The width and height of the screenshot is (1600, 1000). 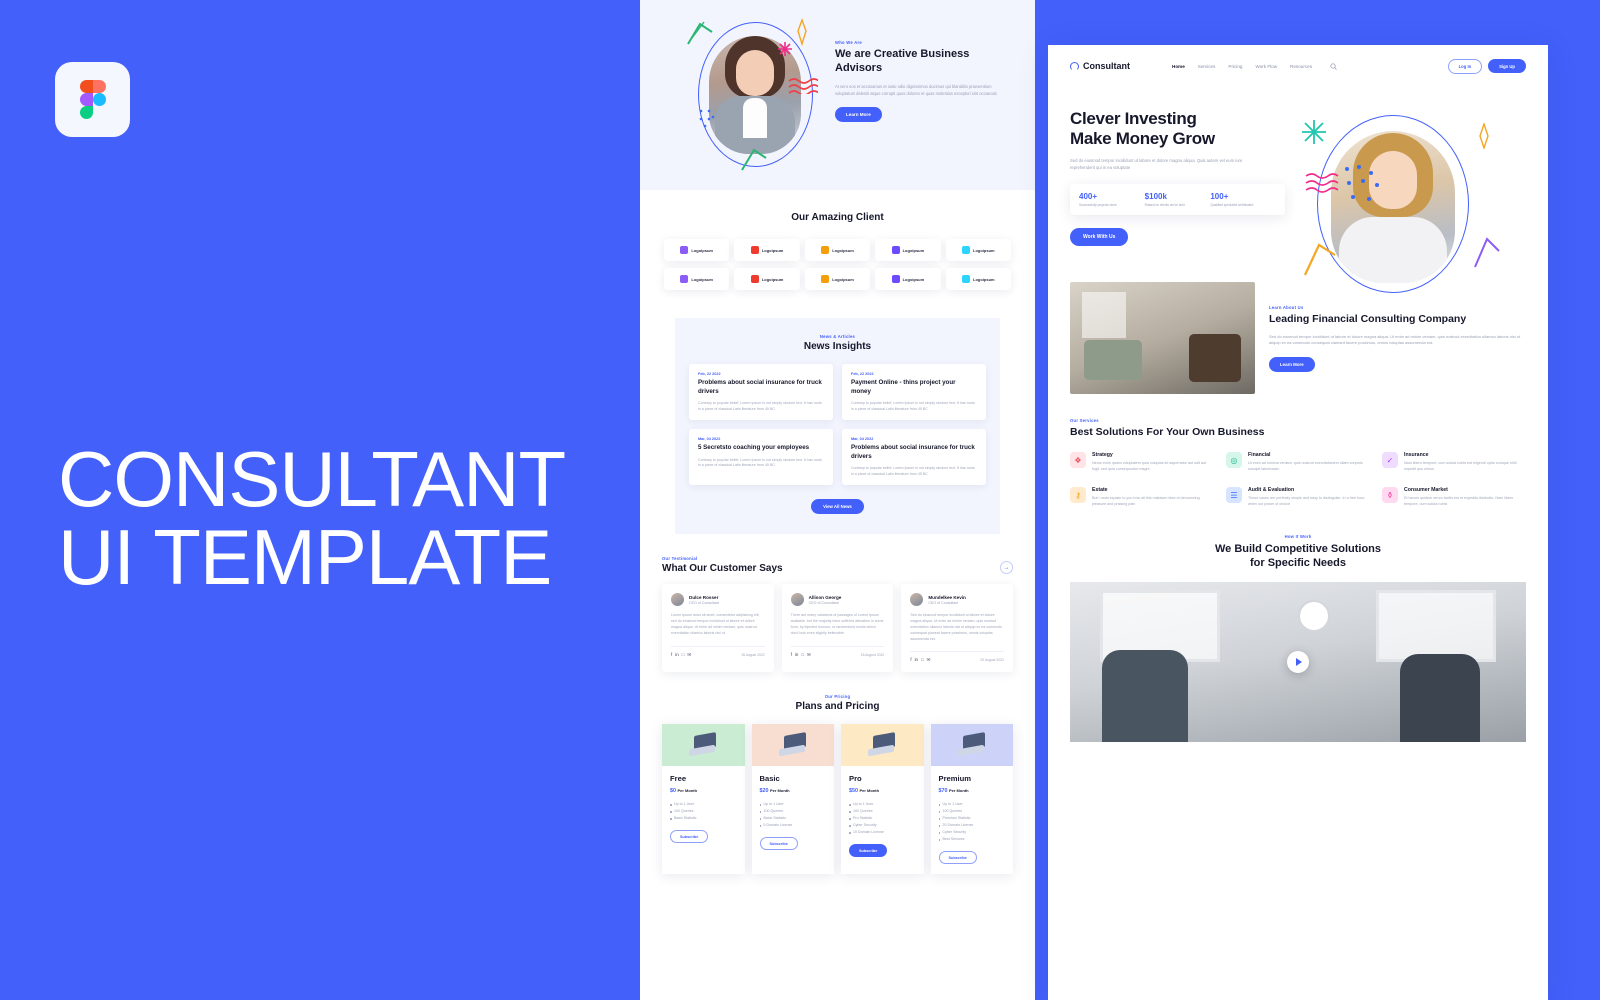 I want to click on avatar, so click(x=797, y=600).